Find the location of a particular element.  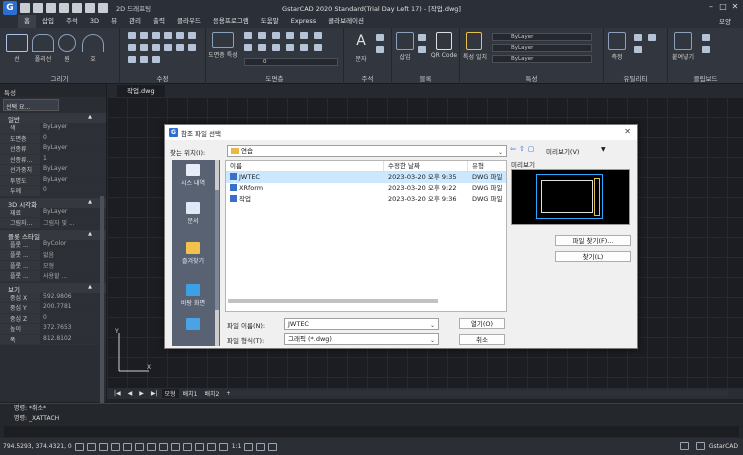

annotation-scale: 1:1 is located at coordinates (237, 446).